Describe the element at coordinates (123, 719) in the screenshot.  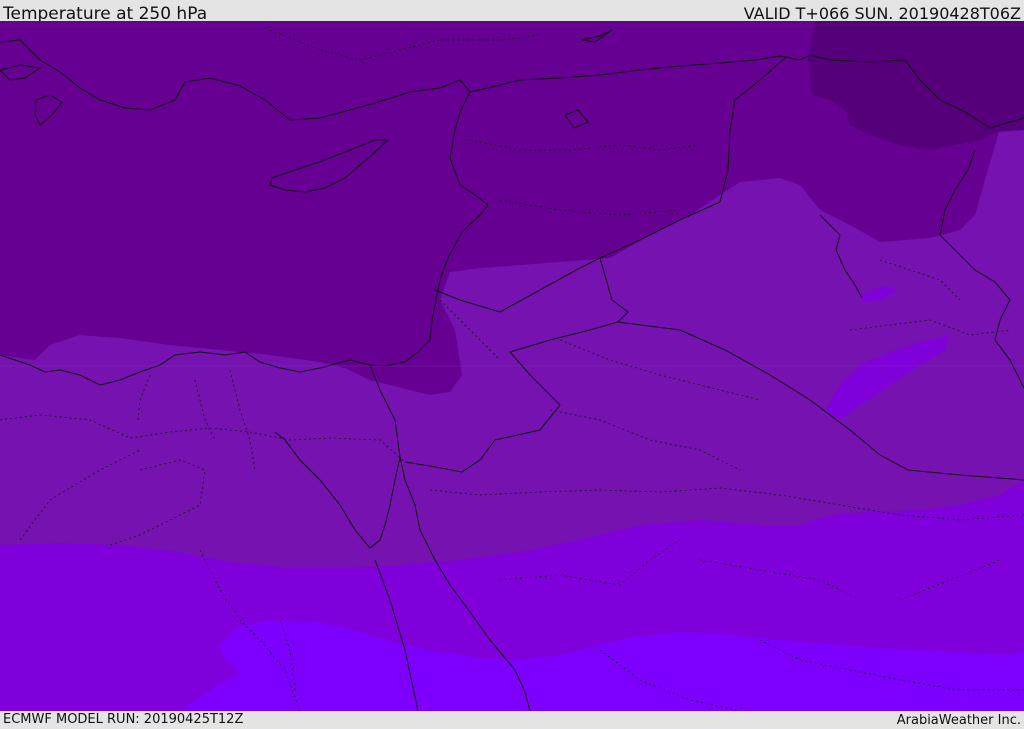
I see `model-run: ECMWF MODEL RUN: 20190425T12Z` at that location.